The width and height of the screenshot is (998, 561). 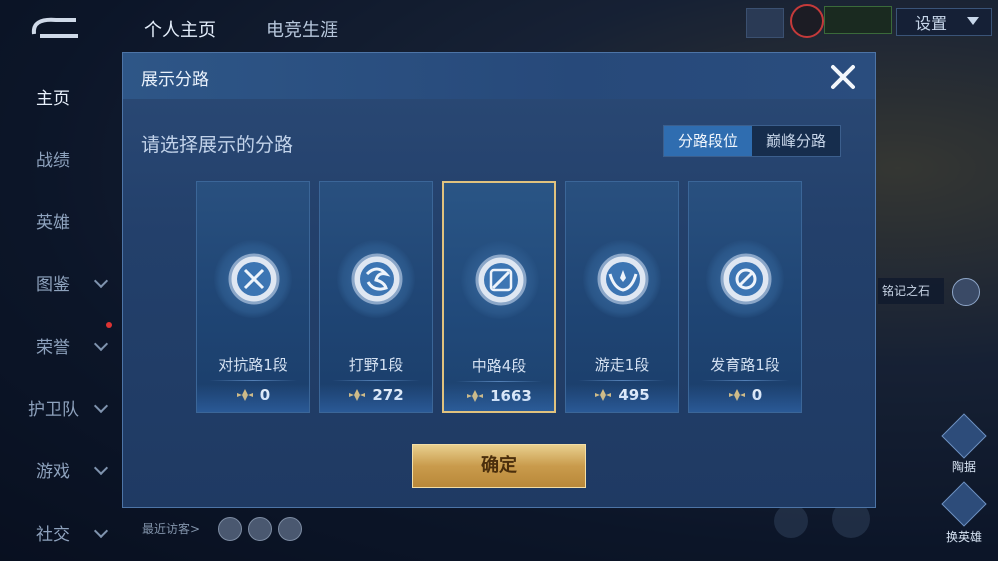 I want to click on tab-profile: 个人主页, so click(x=180, y=29).